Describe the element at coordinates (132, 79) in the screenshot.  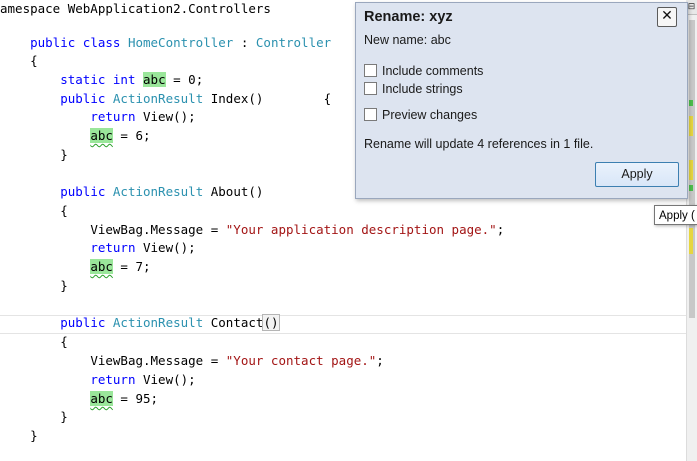
I see `code-line-field: static int abc = 0;` at that location.